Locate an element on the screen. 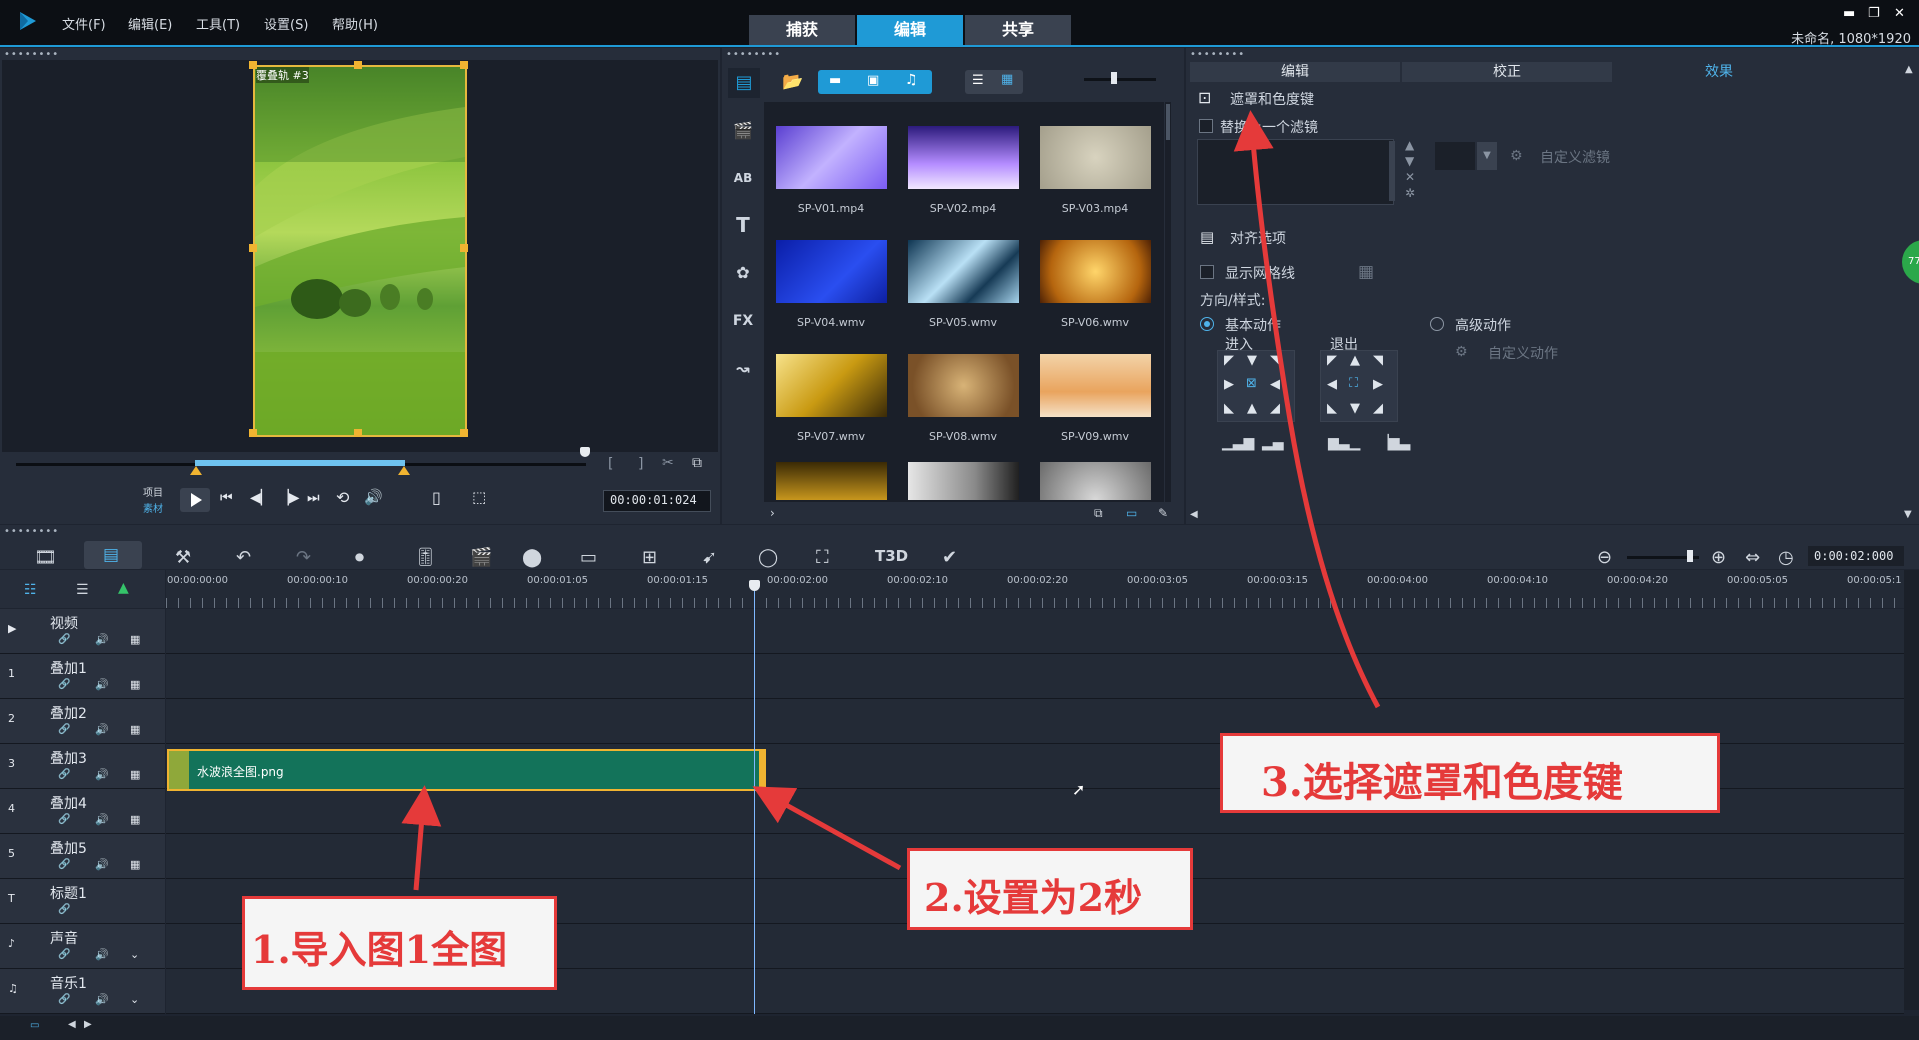 This screenshot has height=1040, width=1919. arrow-step2 is located at coordinates (827, 828).